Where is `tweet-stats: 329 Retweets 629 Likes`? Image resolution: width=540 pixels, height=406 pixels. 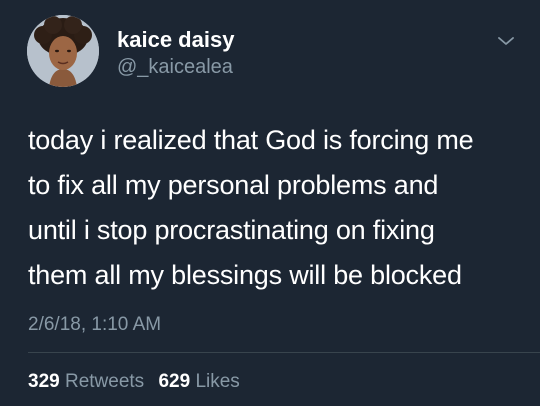 tweet-stats: 329 Retweets 629 Likes is located at coordinates (138, 382).